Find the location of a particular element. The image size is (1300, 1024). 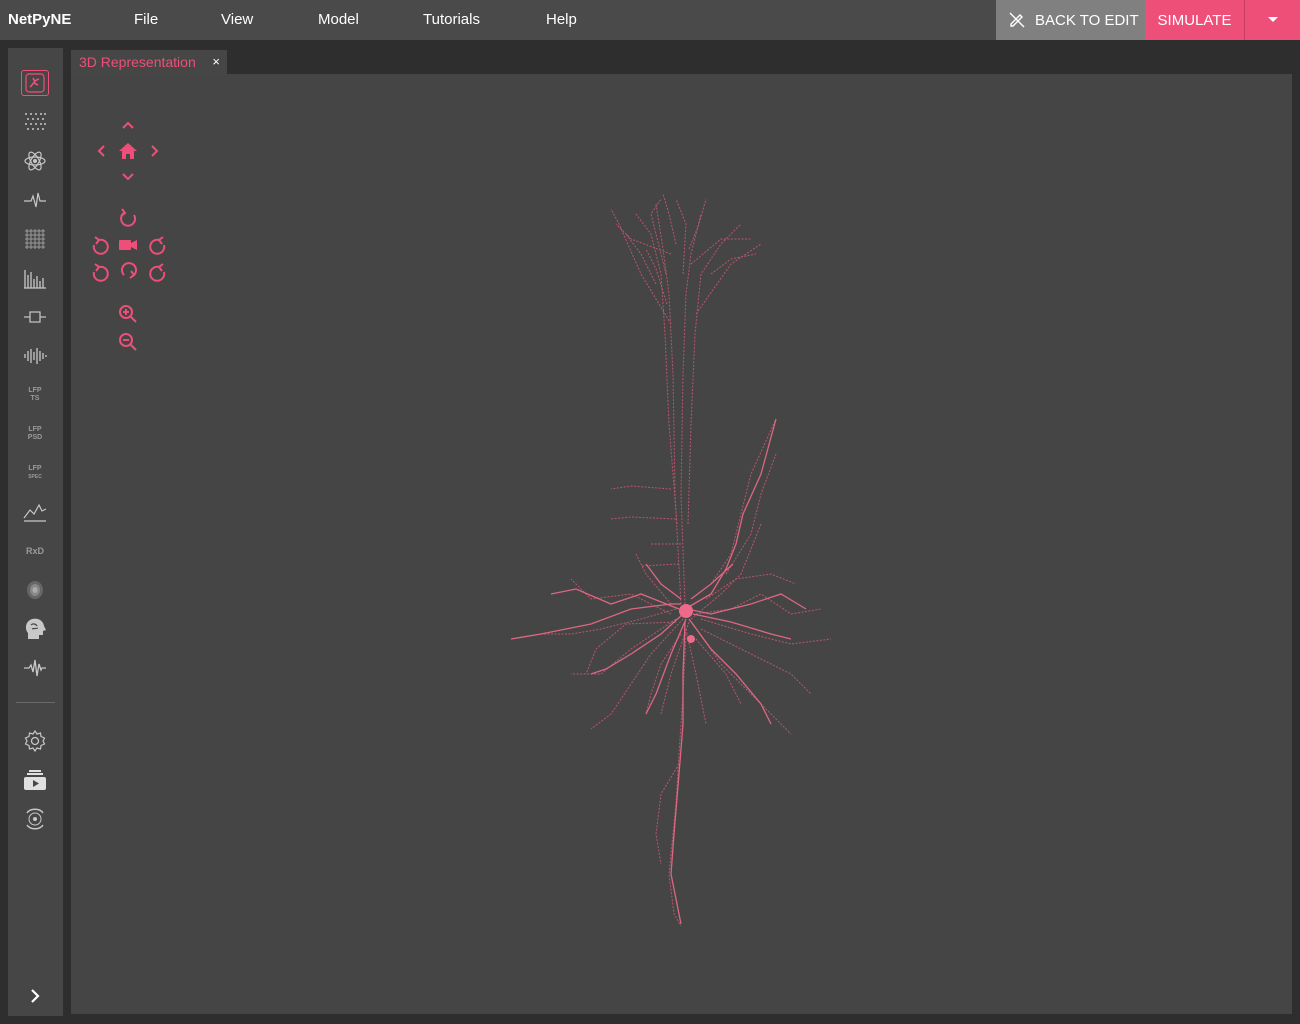

sidebar-item-rxd: RxD is located at coordinates (35, 551).